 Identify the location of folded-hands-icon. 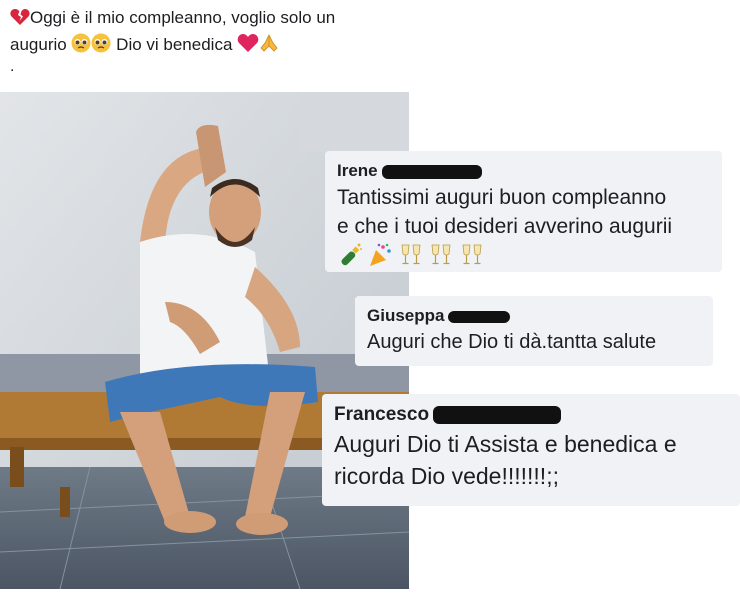
(269, 43).